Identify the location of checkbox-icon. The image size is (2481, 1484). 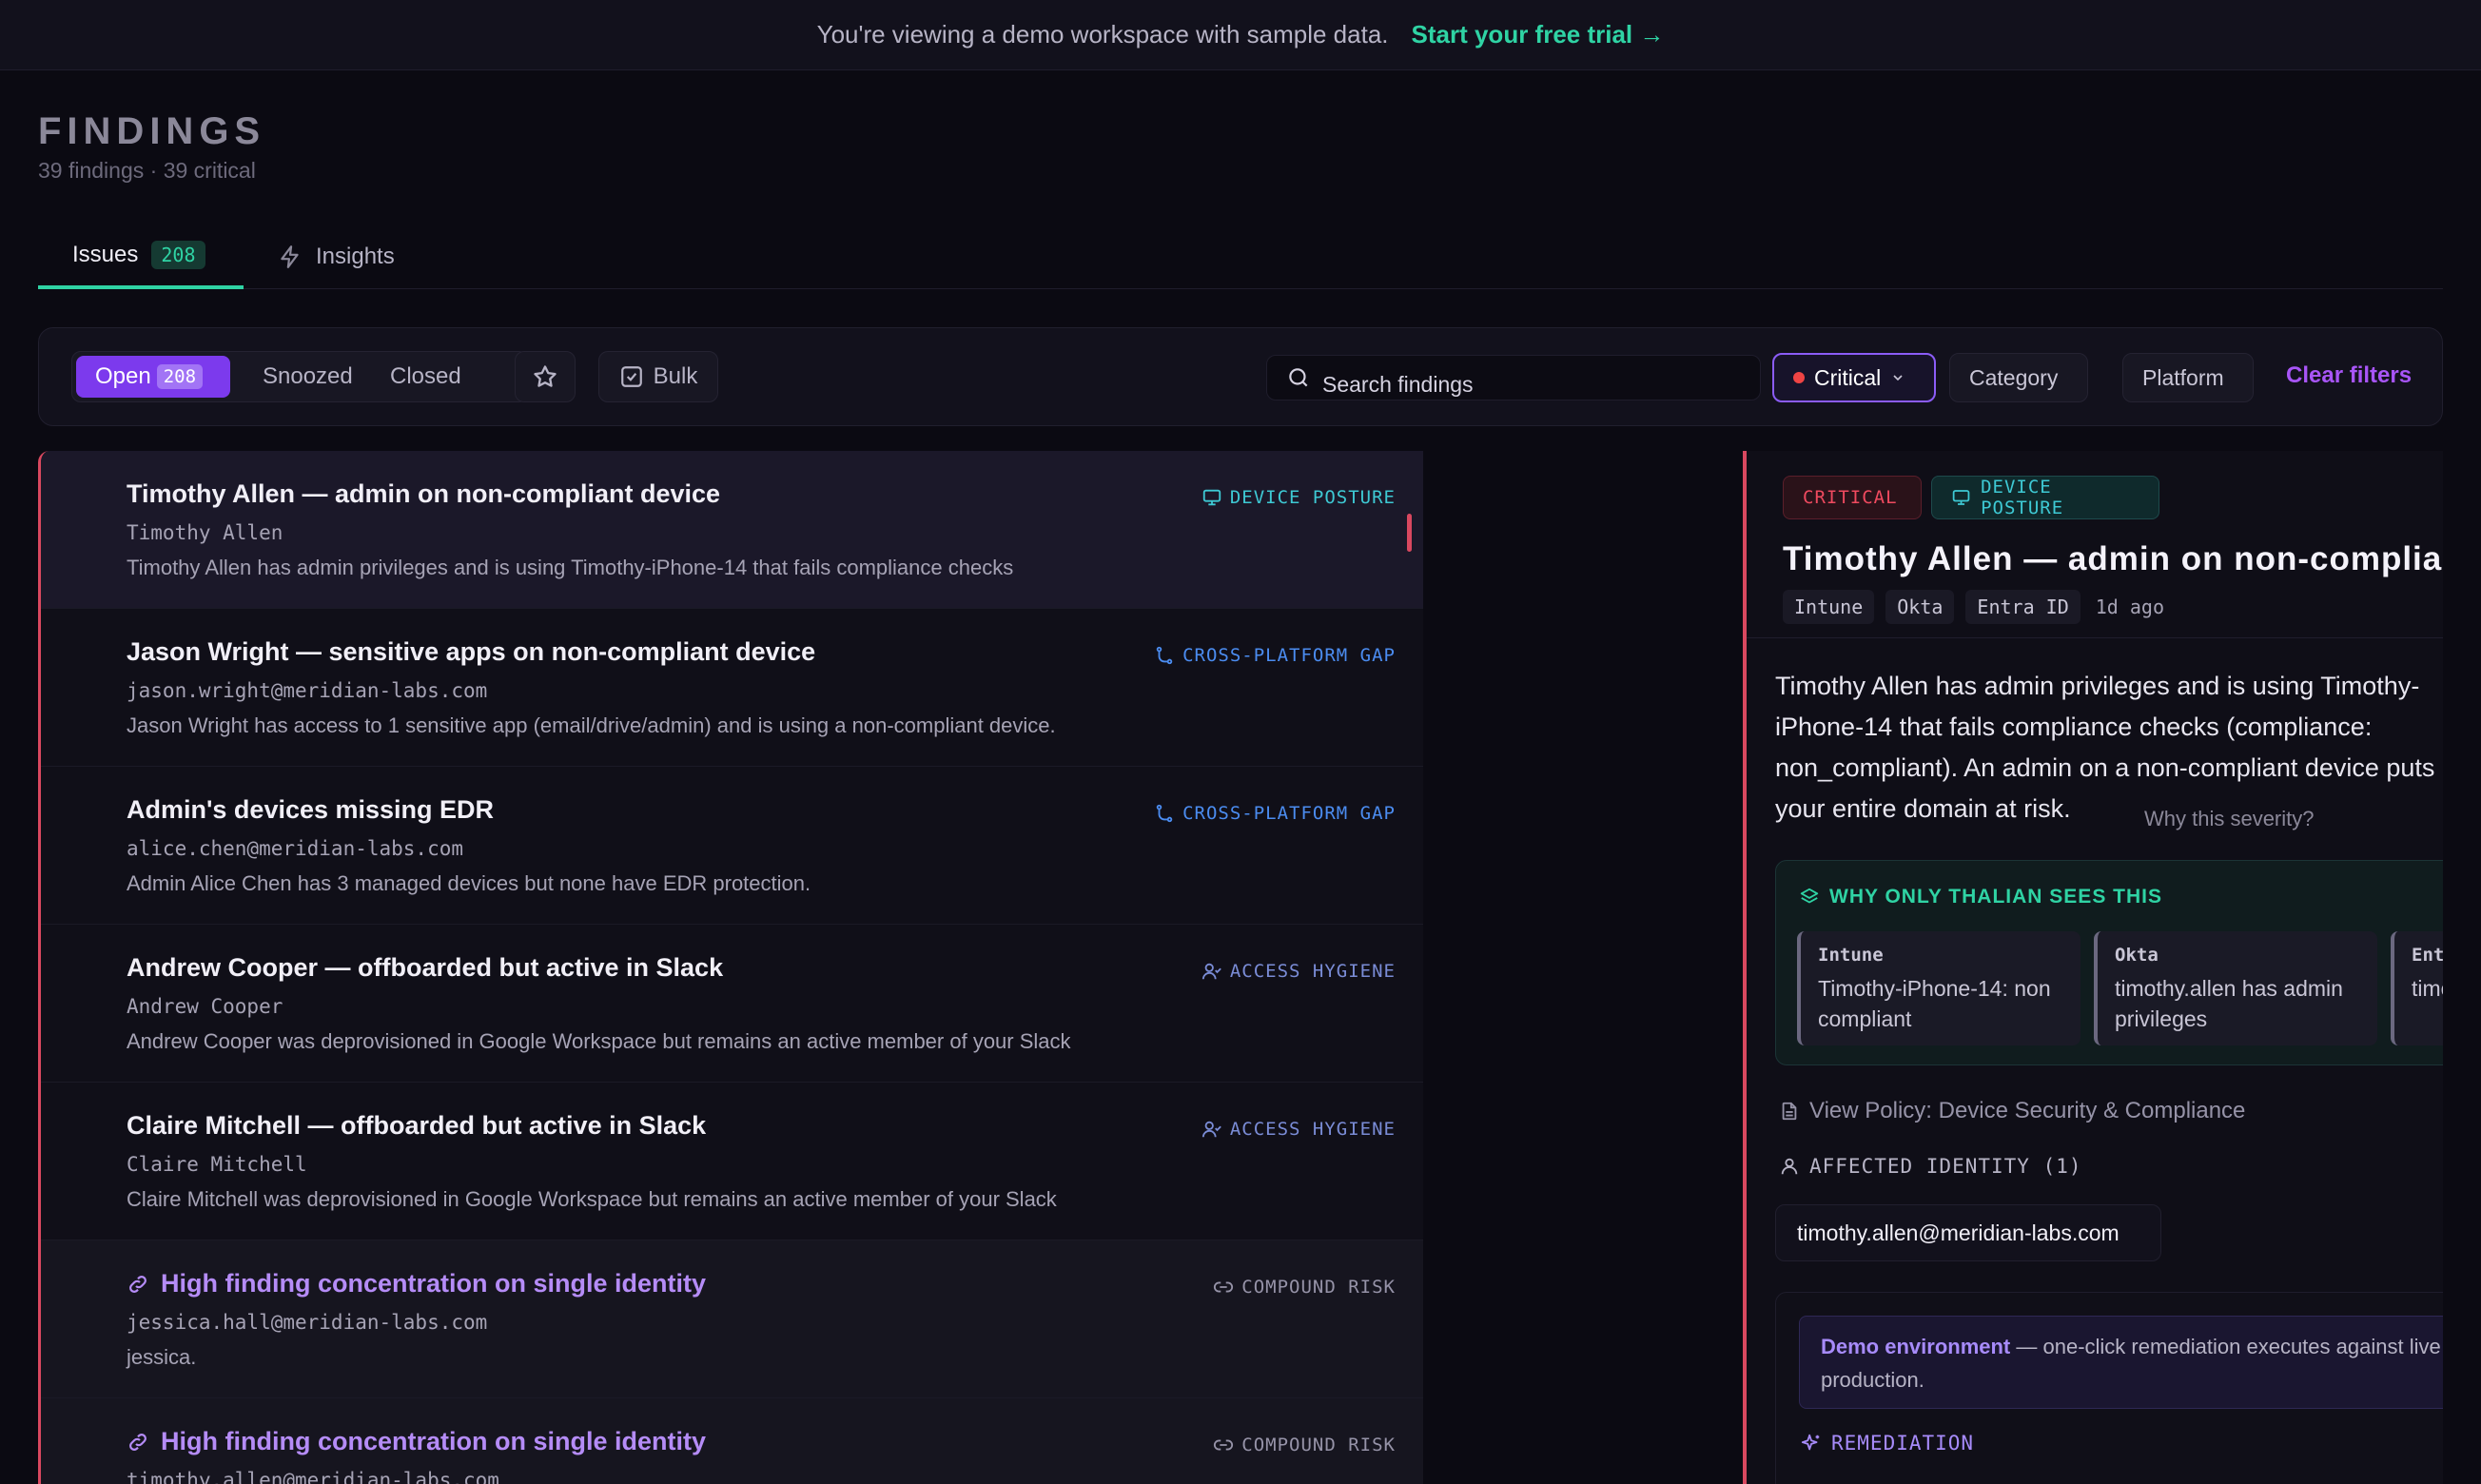
(631, 376).